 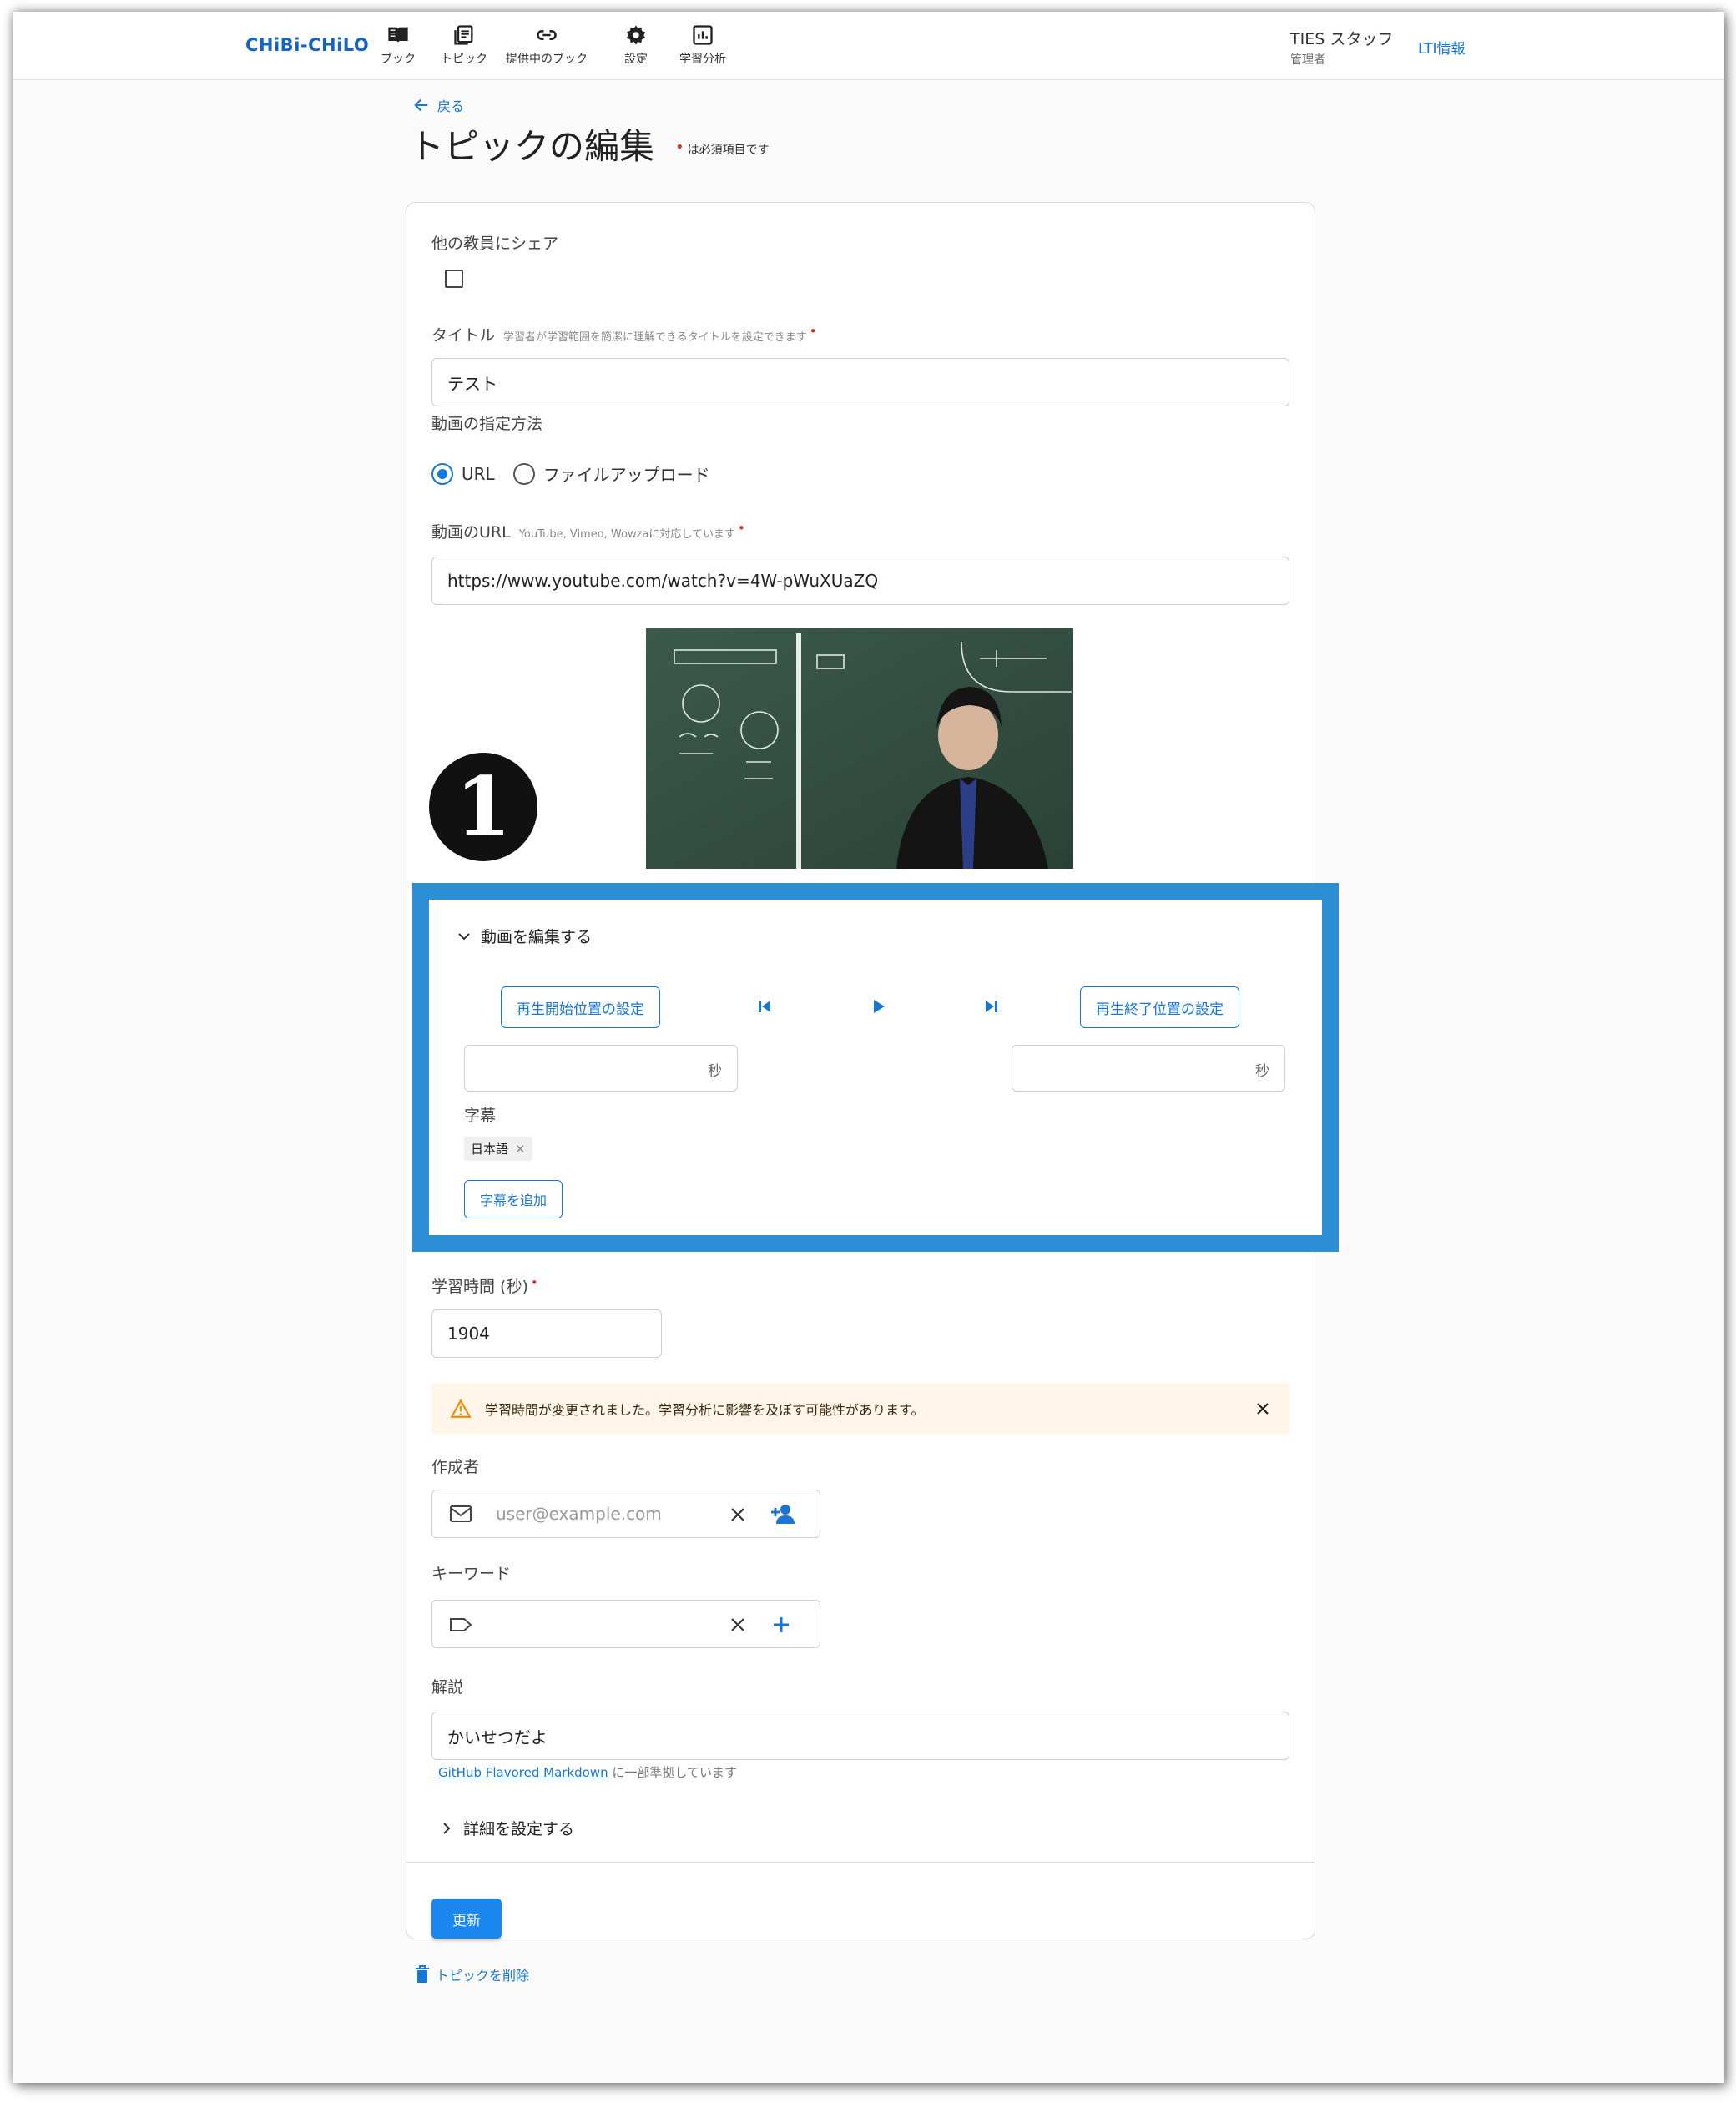 What do you see at coordinates (464, 59) in the screenshot?
I see `nav-topic-label: トピック` at bounding box center [464, 59].